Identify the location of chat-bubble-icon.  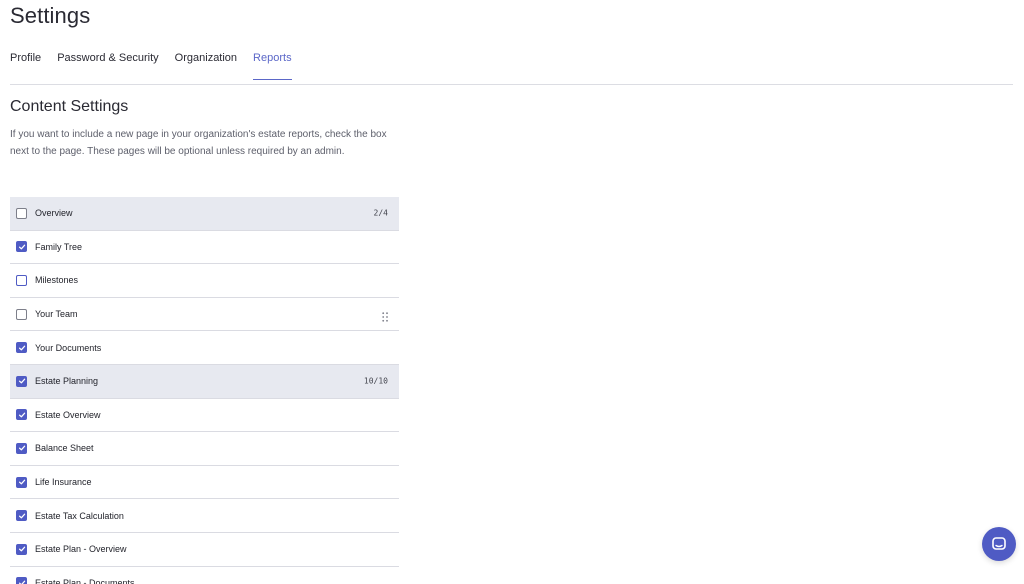
(999, 543).